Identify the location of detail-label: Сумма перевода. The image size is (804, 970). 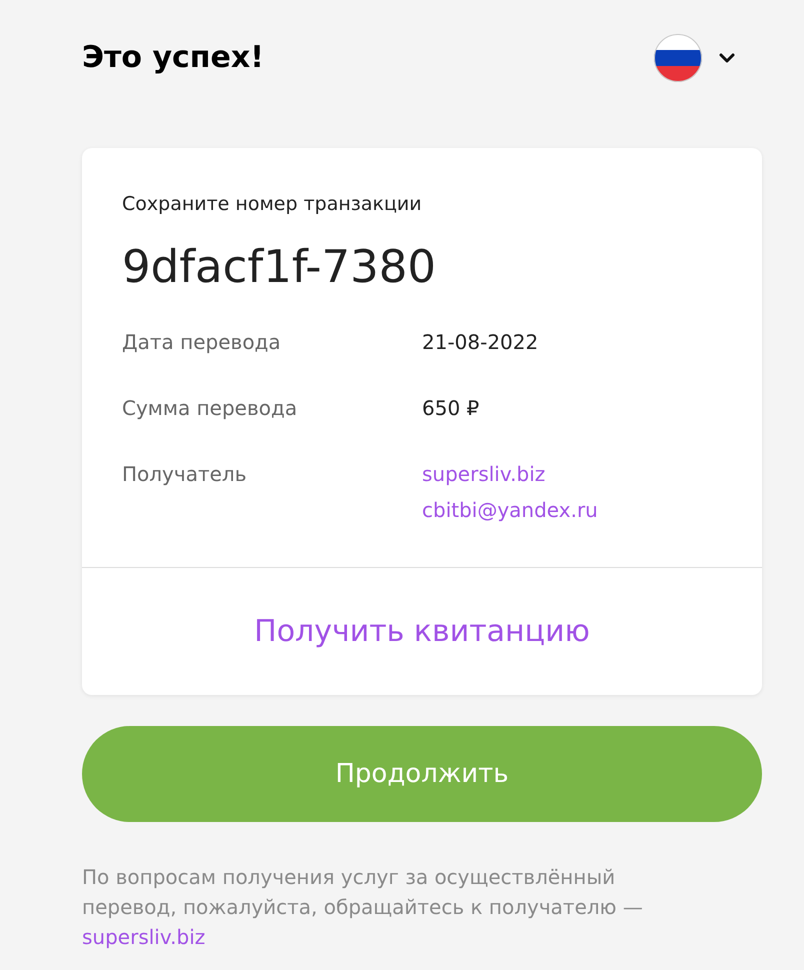
(210, 408).